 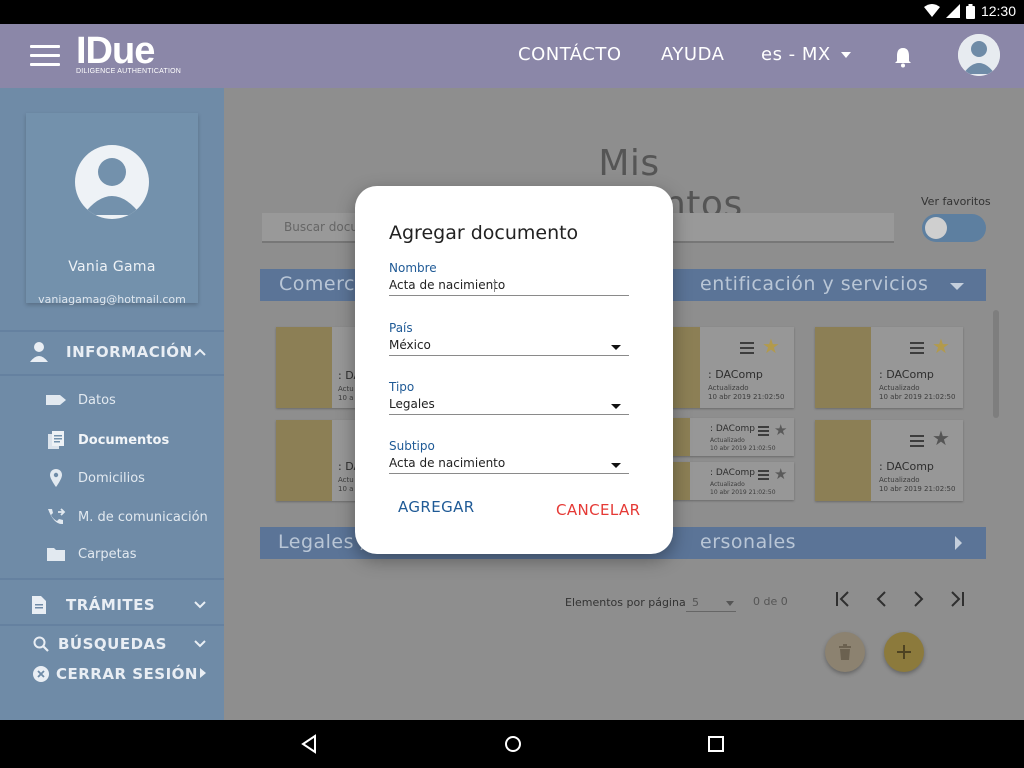 What do you see at coordinates (843, 601) in the screenshot?
I see `first-page-icon` at bounding box center [843, 601].